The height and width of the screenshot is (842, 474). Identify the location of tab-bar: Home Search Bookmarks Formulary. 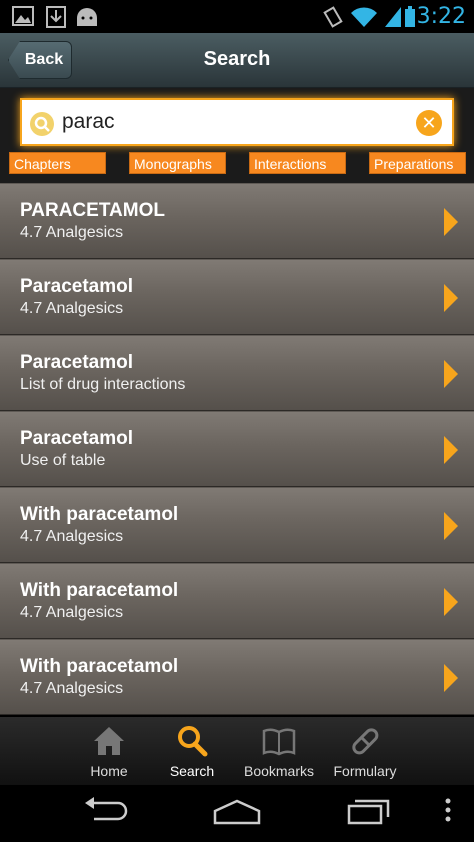
(237, 751).